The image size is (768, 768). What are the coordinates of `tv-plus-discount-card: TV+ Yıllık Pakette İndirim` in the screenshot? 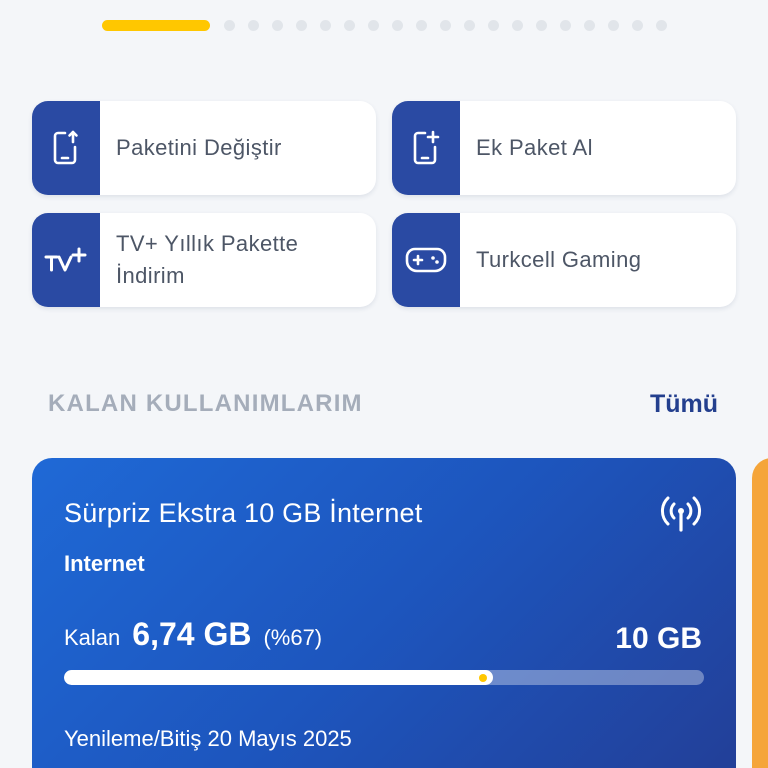 It's located at (204, 260).